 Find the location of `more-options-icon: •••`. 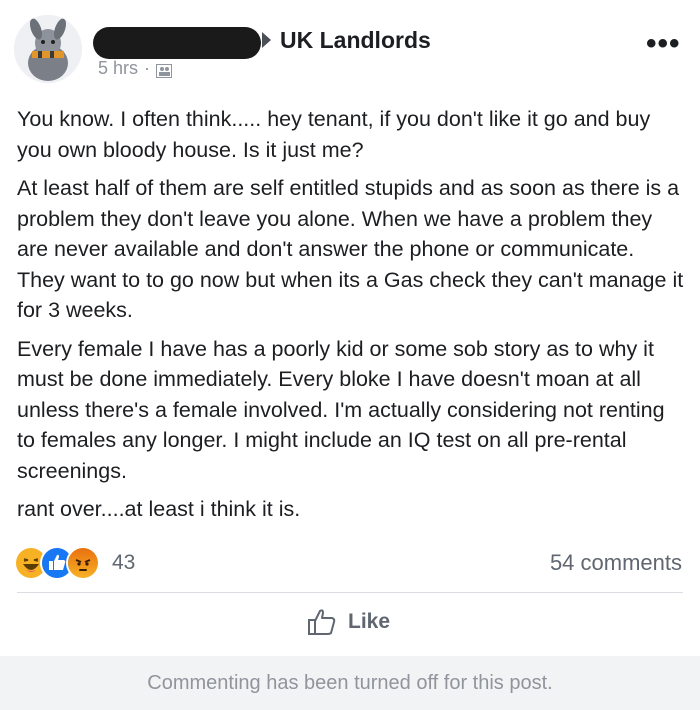

more-options-icon: ••• is located at coordinates (663, 44).